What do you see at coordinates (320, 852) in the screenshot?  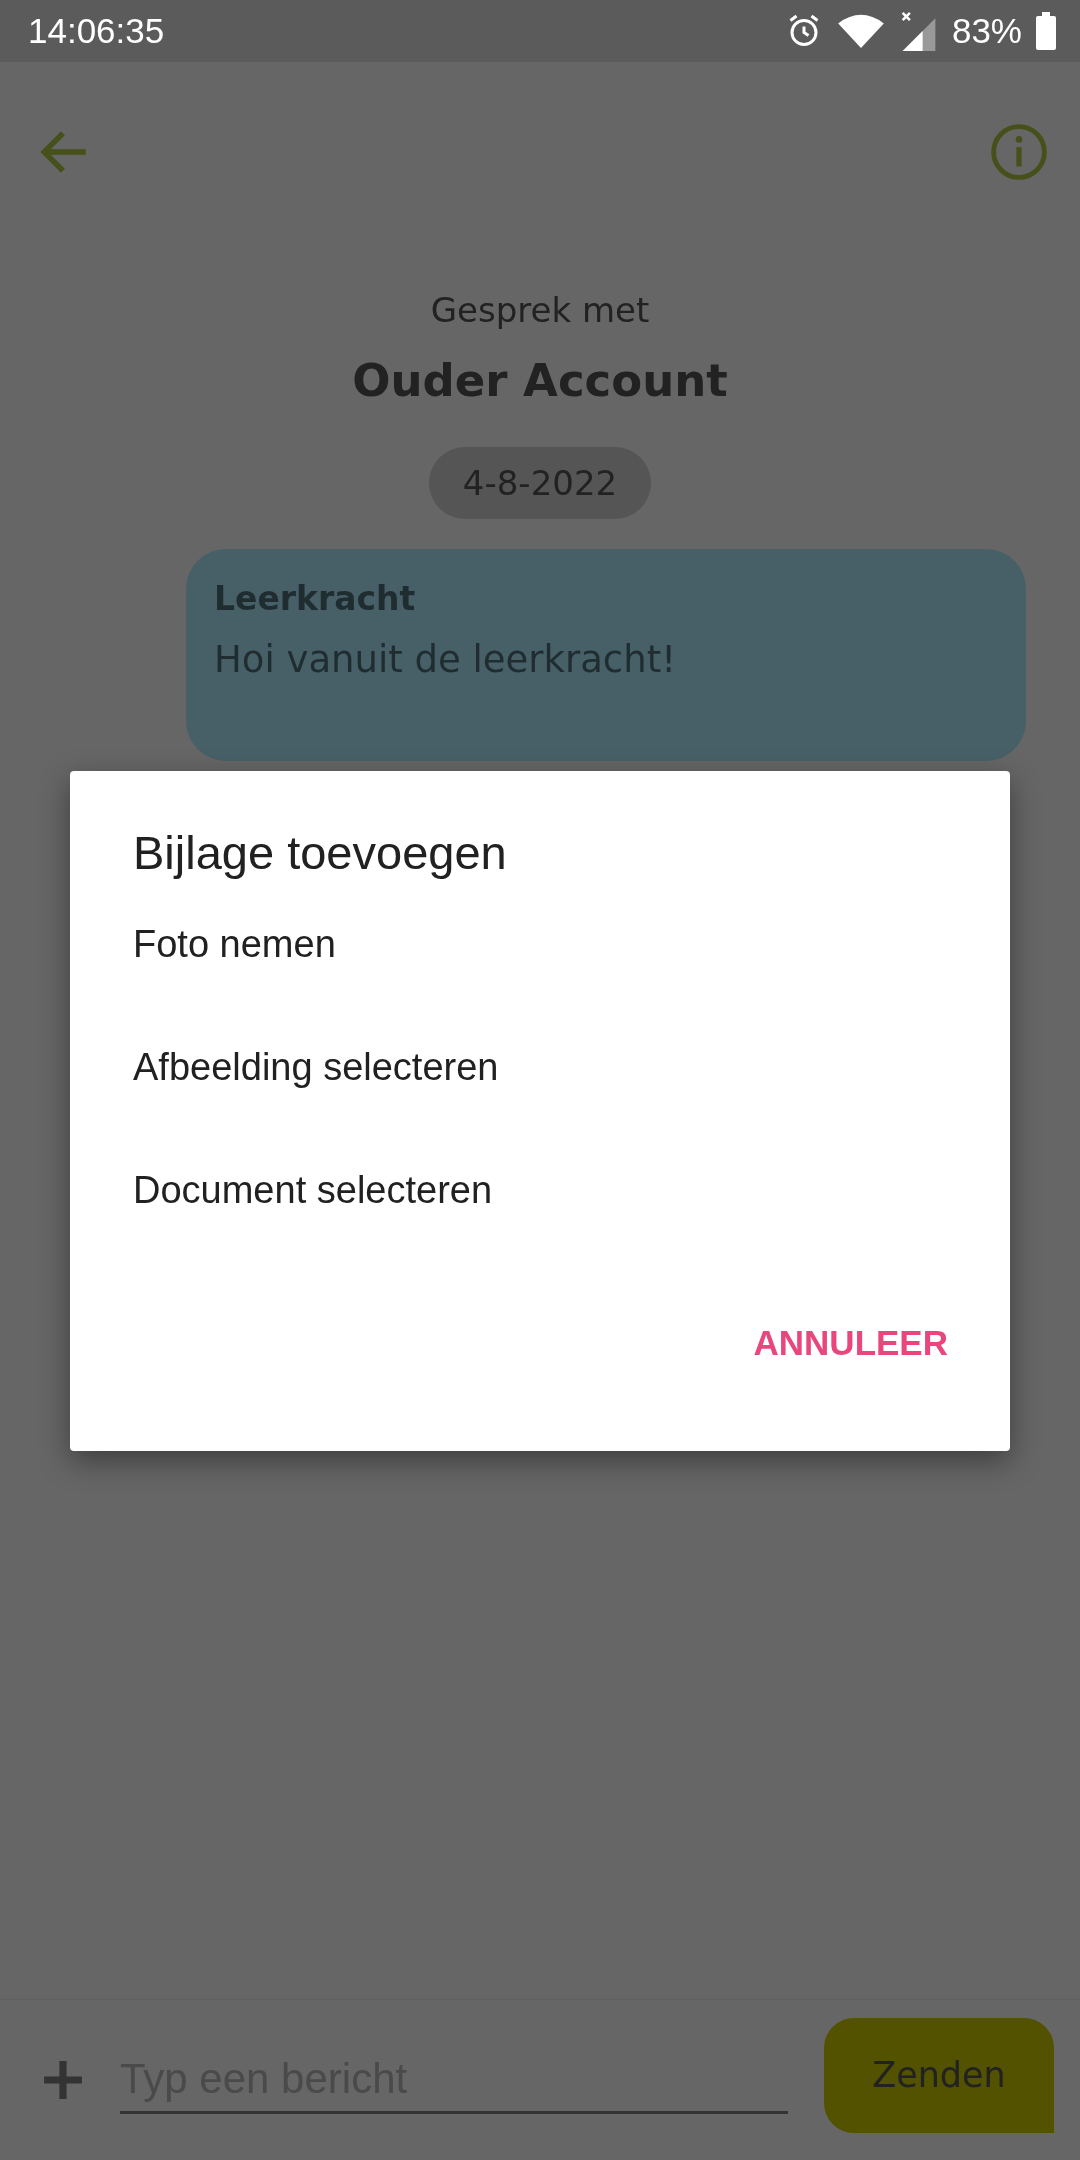 I see `dialog-title: Bijlage toevoegen` at bounding box center [320, 852].